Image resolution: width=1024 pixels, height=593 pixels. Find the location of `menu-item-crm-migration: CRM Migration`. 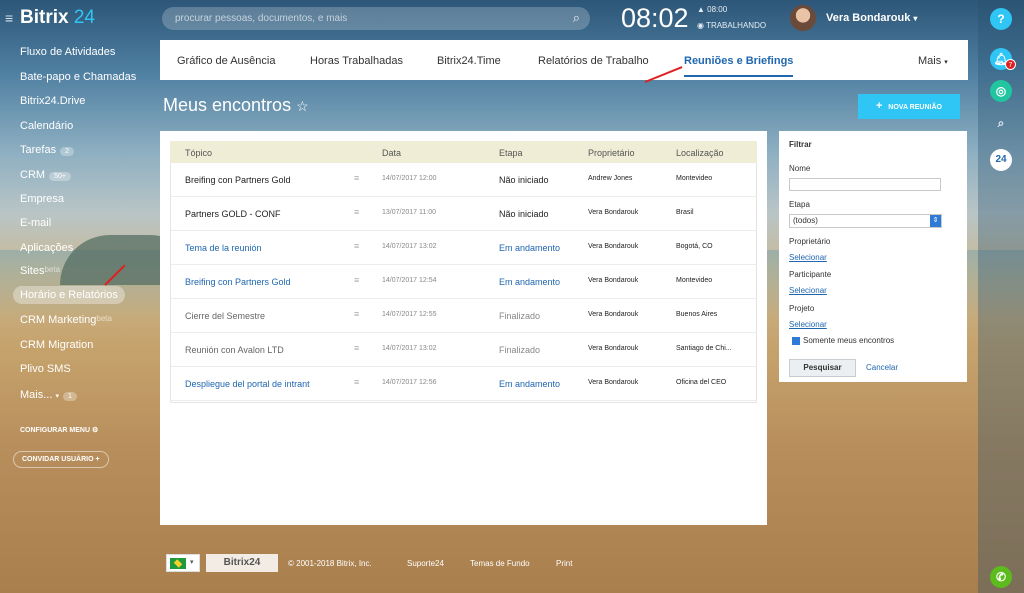

menu-item-crm-migration: CRM Migration is located at coordinates (56, 345).